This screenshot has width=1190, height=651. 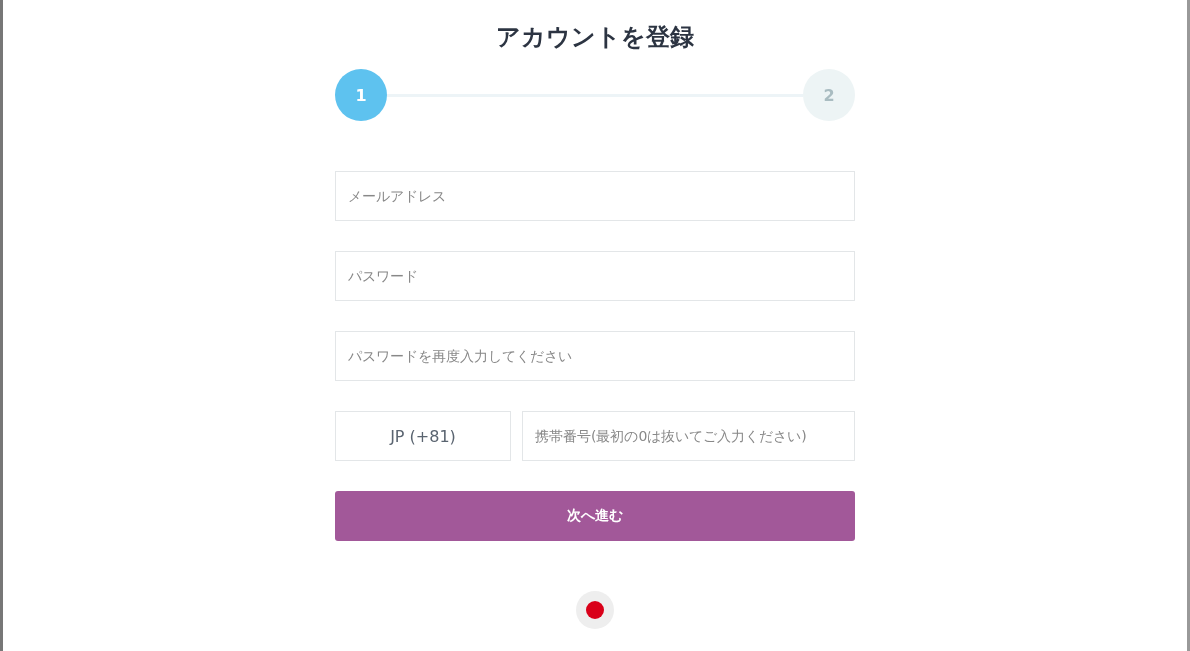 I want to click on flag-icon, so click(x=595, y=610).